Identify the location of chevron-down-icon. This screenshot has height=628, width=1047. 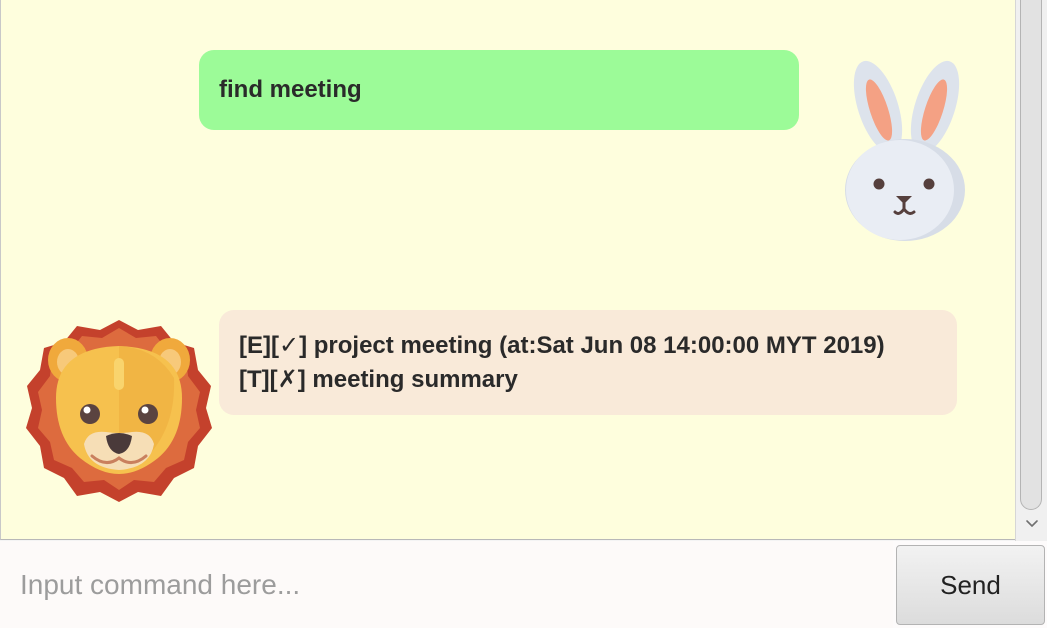
(1032, 524).